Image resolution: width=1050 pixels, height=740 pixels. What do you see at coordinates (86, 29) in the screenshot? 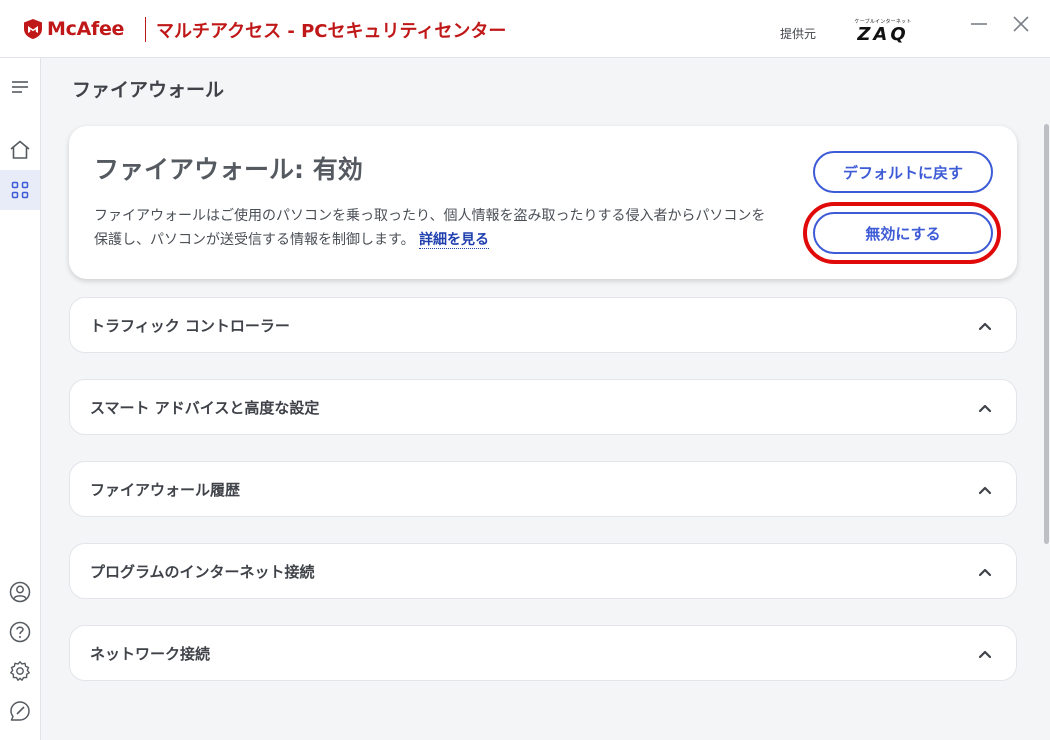
I see `brand-name: McAfee` at bounding box center [86, 29].